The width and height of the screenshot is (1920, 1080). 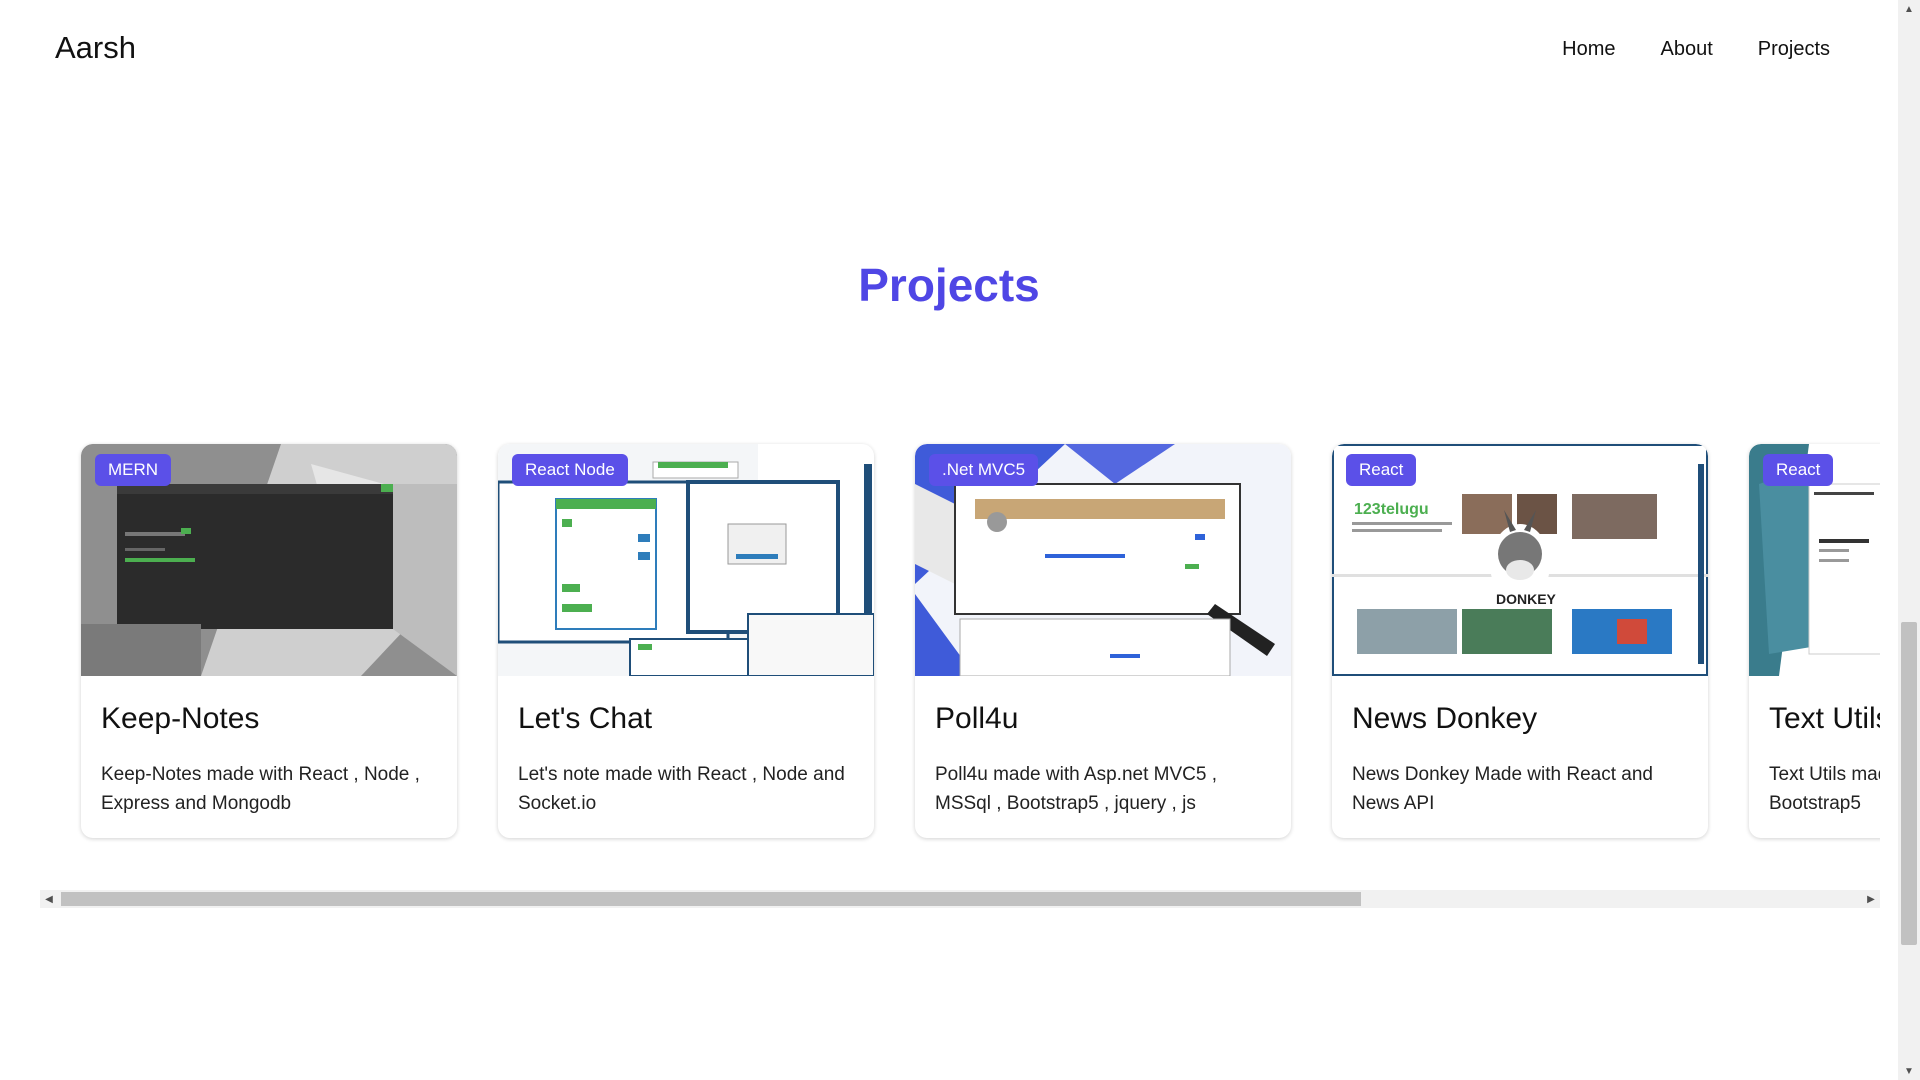 I want to click on project-title: Text Utils, so click(x=1824, y=718).